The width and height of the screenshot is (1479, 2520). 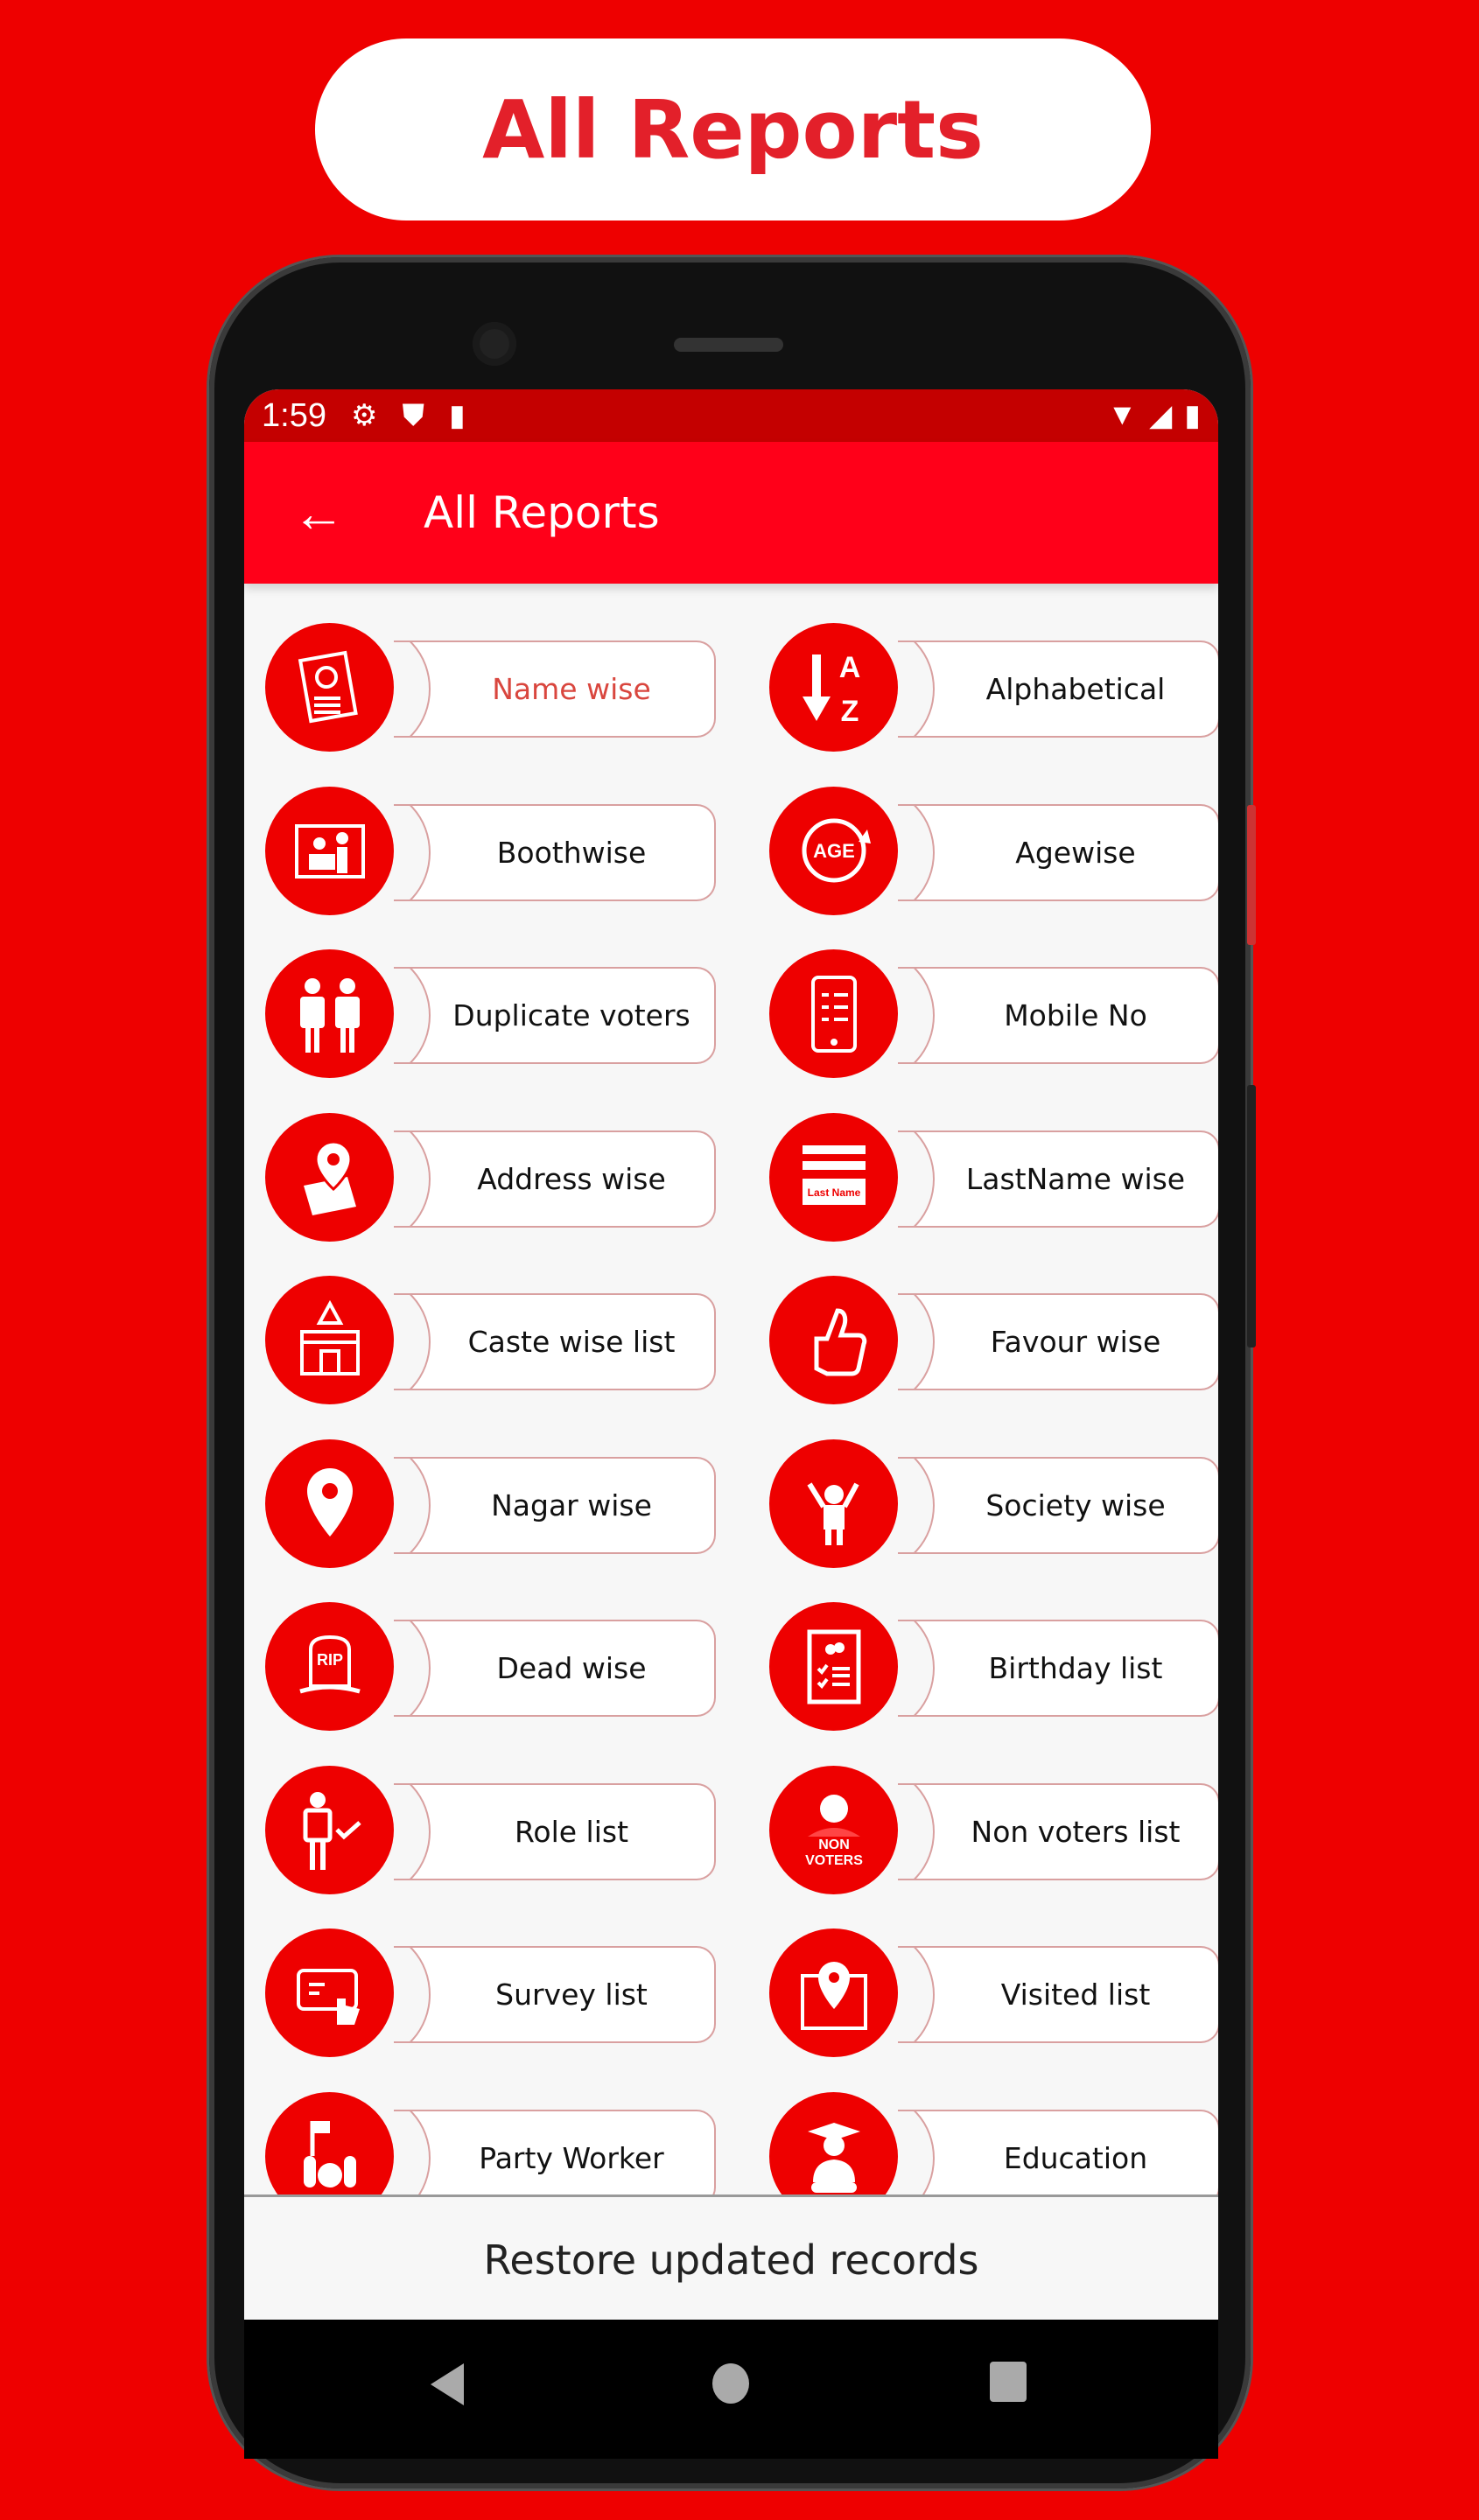 I want to click on banner-title-pill: All Reports, so click(x=733, y=129).